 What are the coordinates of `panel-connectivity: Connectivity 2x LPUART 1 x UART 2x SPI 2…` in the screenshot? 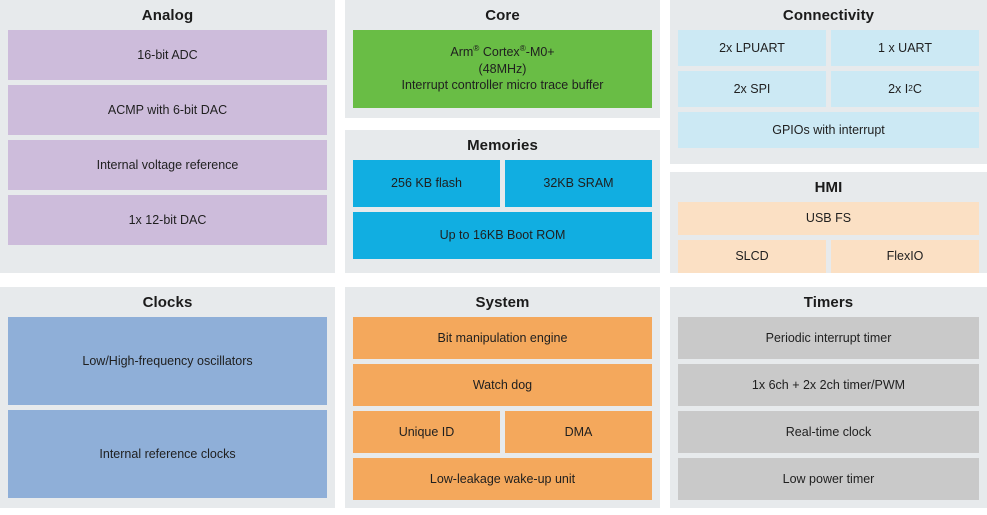 It's located at (828, 82).